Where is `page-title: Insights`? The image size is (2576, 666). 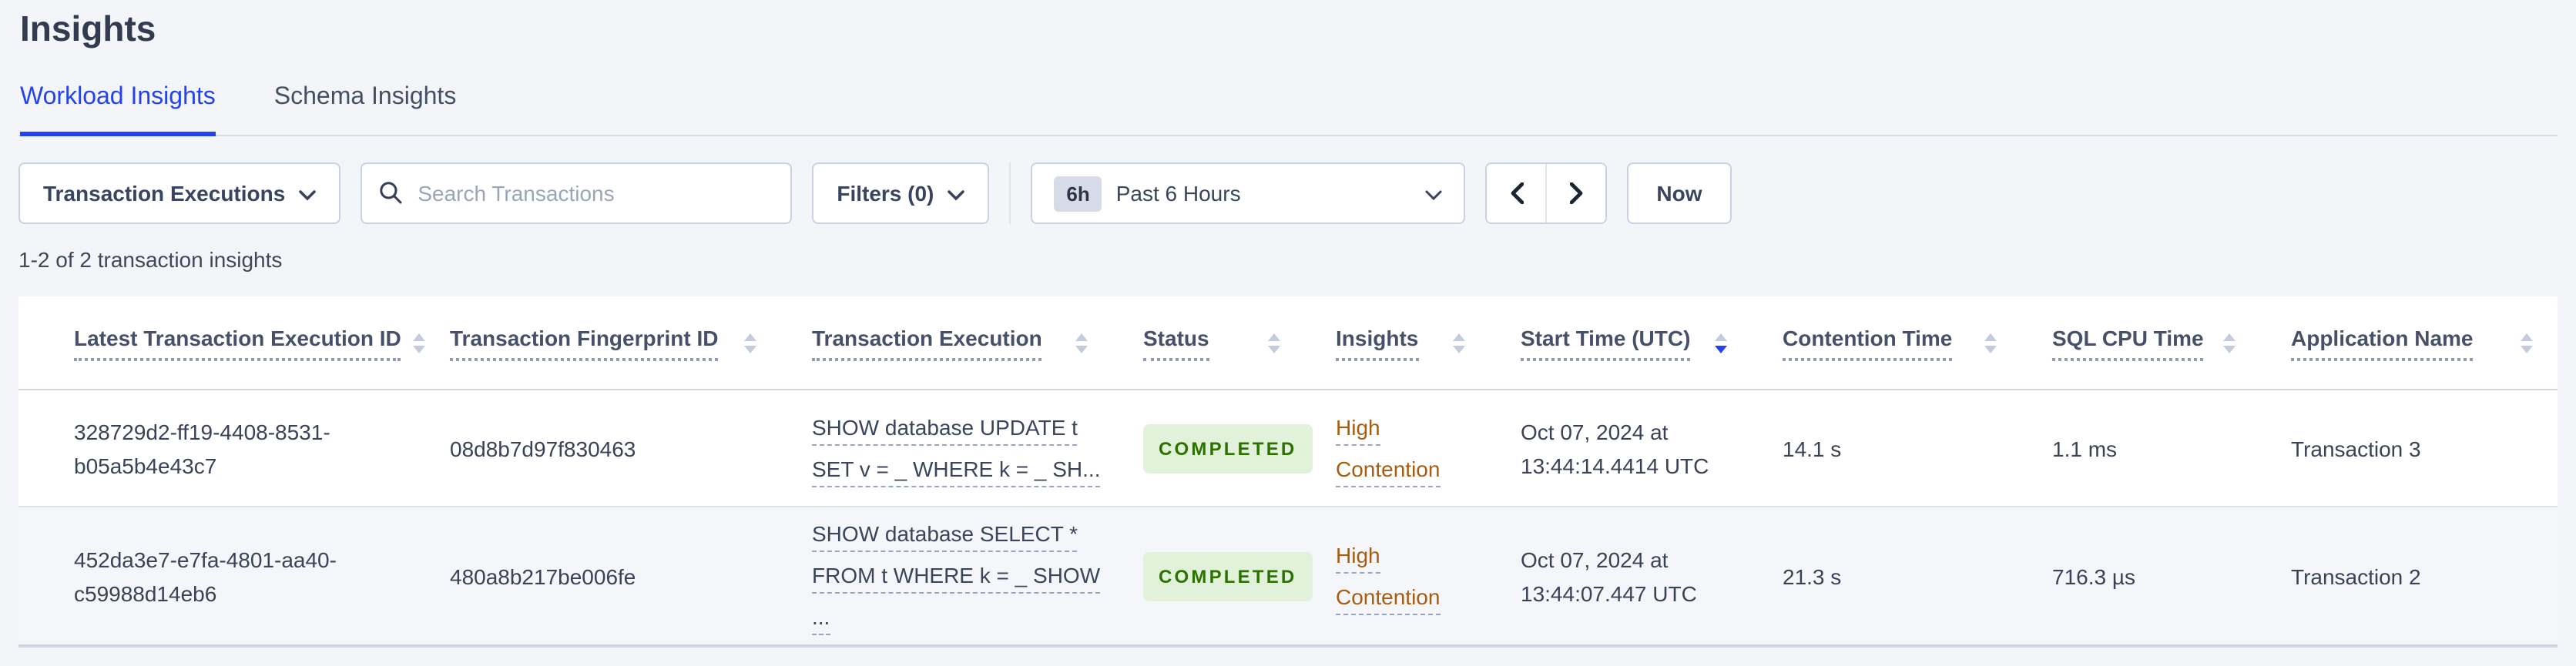
page-title: Insights is located at coordinates (88, 28).